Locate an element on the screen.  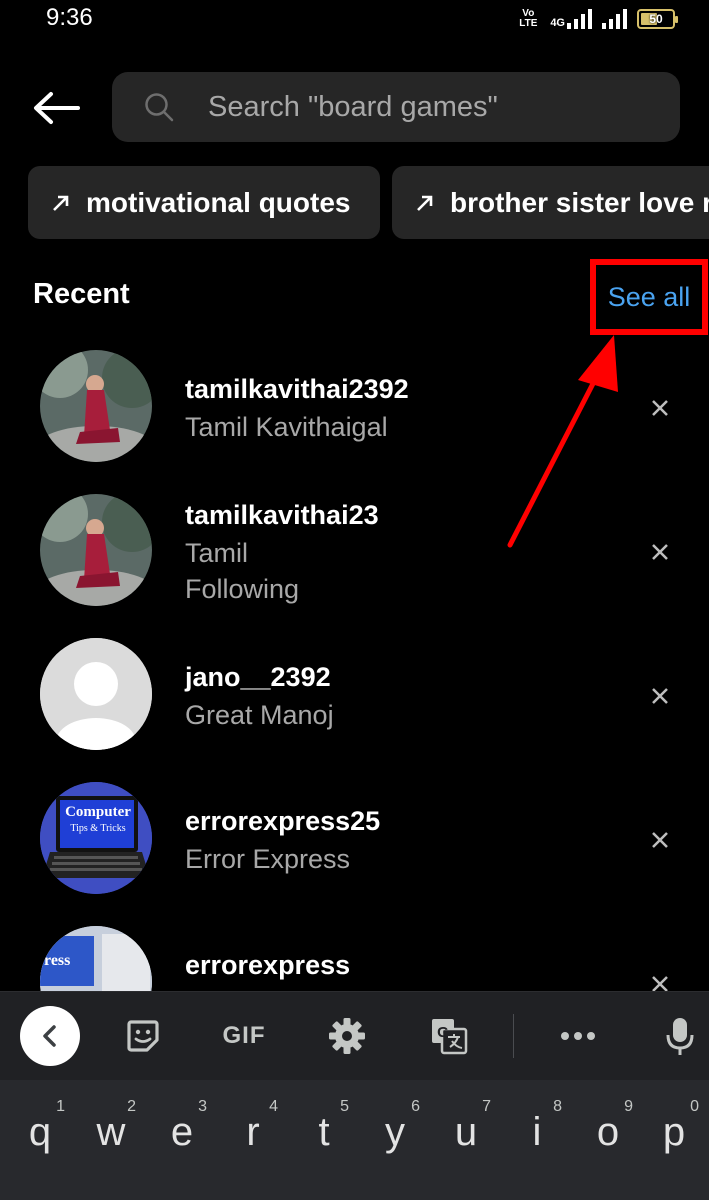
recent-username: errorexpress is located at coordinates (268, 965).